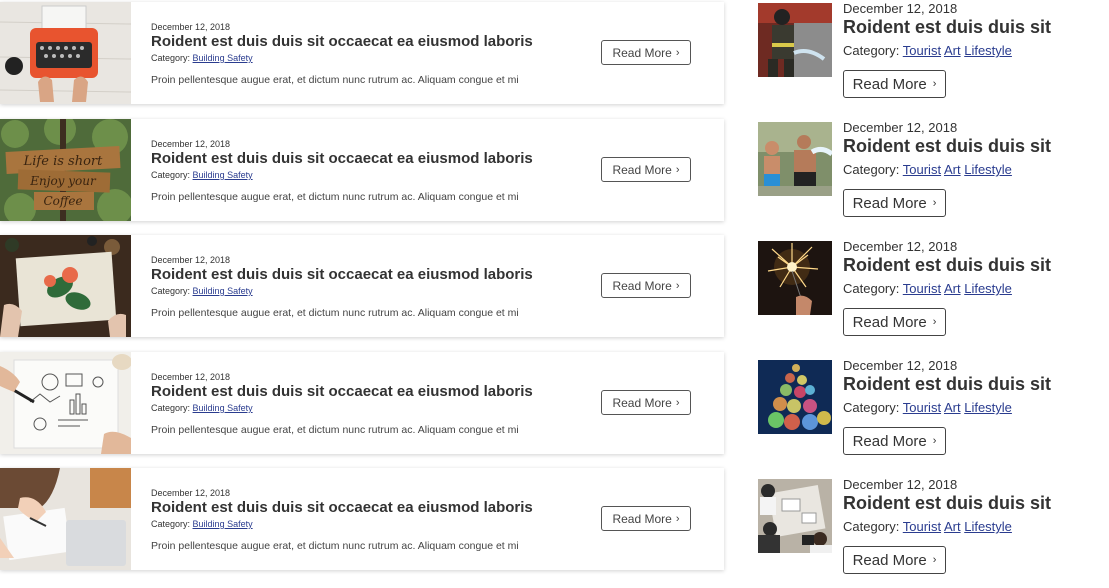 Image resolution: width=1109 pixels, height=588 pixels. Describe the element at coordinates (795, 159) in the screenshot. I see `post-thumbnail-water-play` at that location.